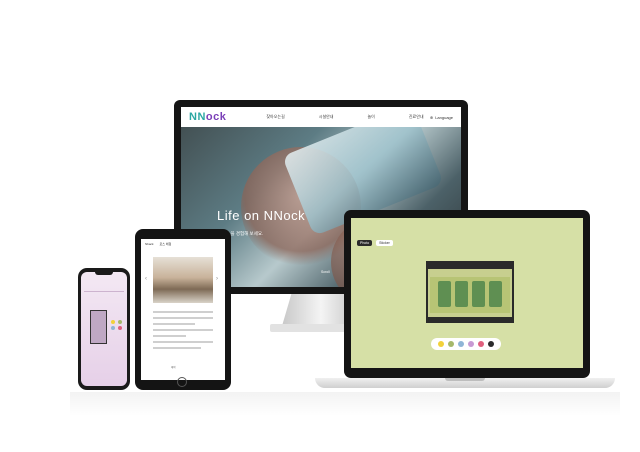 Image resolution: width=640 pixels, height=452 pixels. What do you see at coordinates (326, 117) in the screenshot?
I see `nav-item-facilities: 시설안내` at bounding box center [326, 117].